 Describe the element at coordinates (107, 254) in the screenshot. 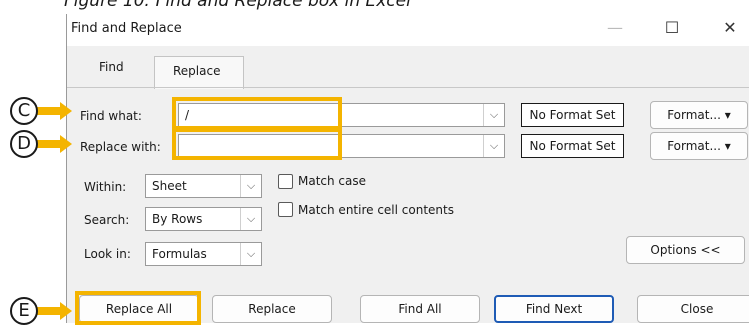

I see `look-in-label: Look in:` at that location.